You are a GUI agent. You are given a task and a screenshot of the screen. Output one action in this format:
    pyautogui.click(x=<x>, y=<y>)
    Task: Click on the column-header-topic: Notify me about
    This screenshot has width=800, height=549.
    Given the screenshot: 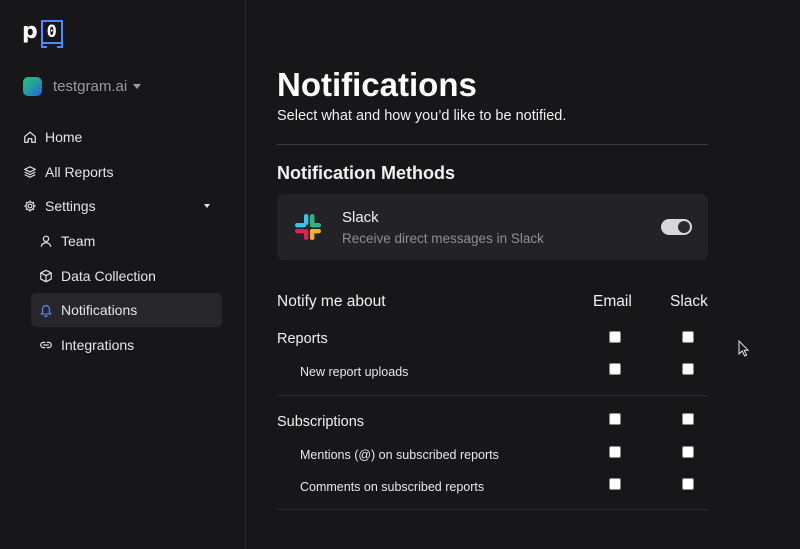 What is the action you would take?
    pyautogui.click(x=331, y=301)
    